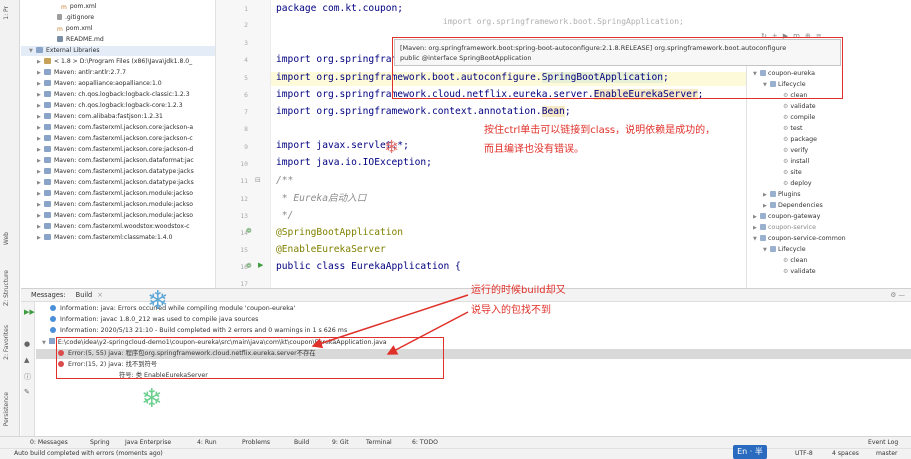 The height and width of the screenshot is (459, 911). What do you see at coordinates (80, 40) in the screenshot?
I see `tree-item: README.md` at bounding box center [80, 40].